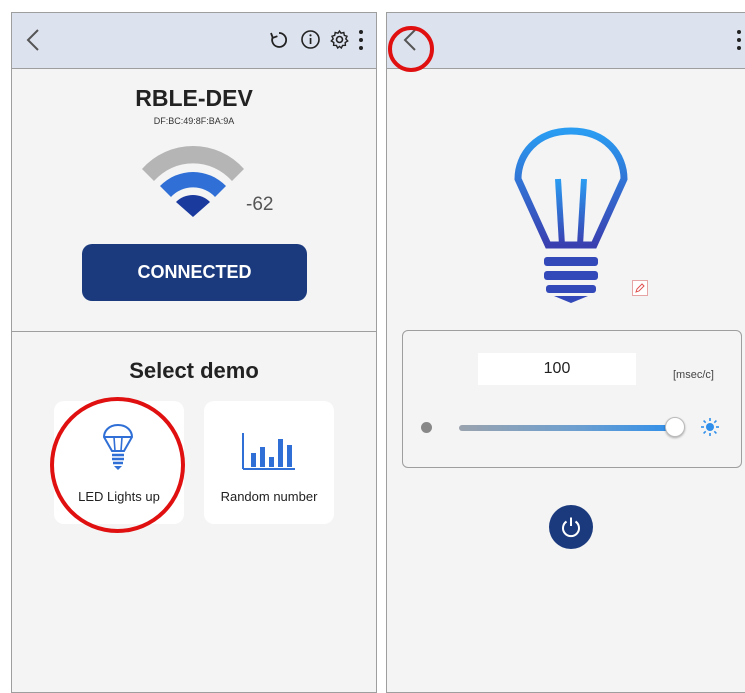  I want to click on device-name: RBLE-DEV, so click(194, 98).